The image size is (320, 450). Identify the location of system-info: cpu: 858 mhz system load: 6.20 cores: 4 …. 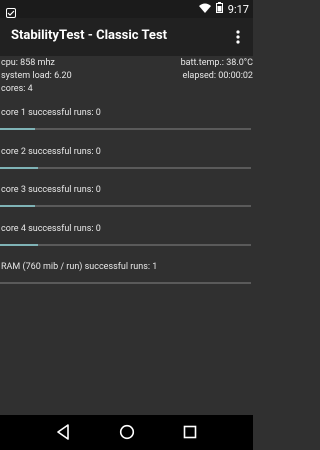
(126, 76).